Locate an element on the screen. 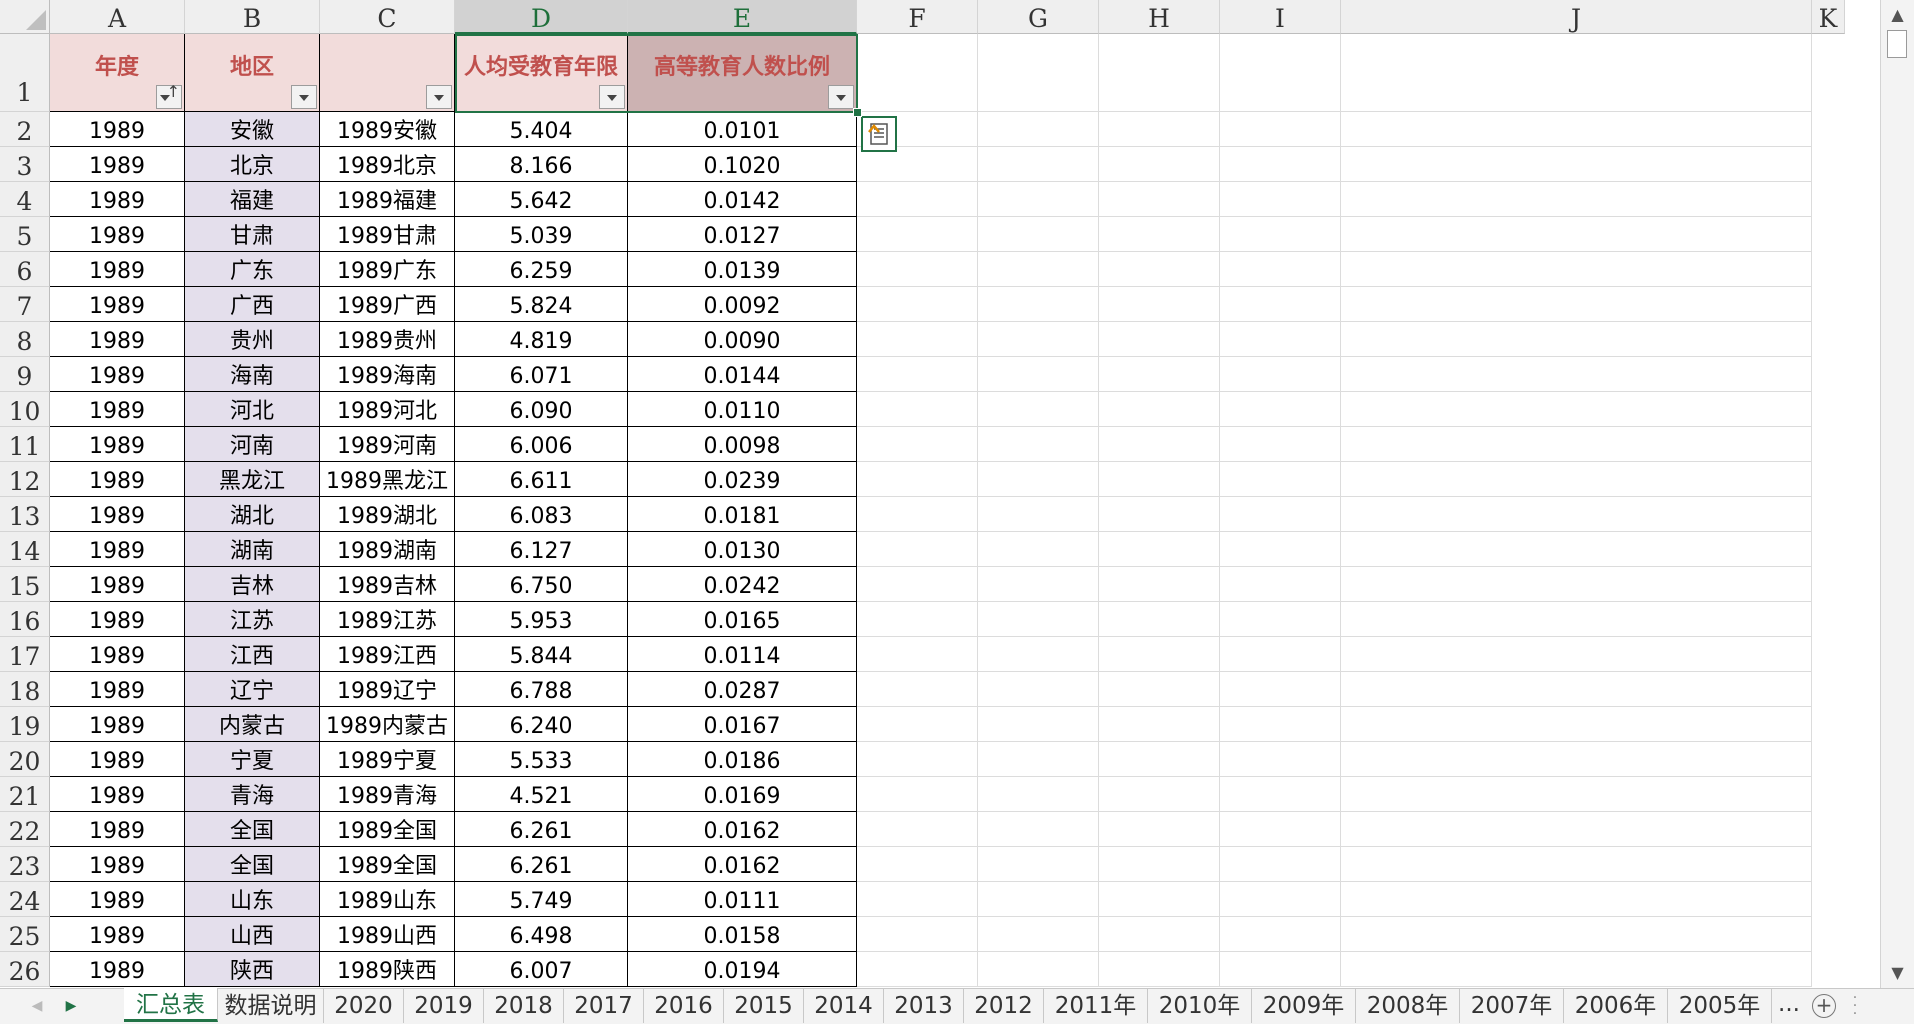  row-header: 26 is located at coordinates (25, 969).